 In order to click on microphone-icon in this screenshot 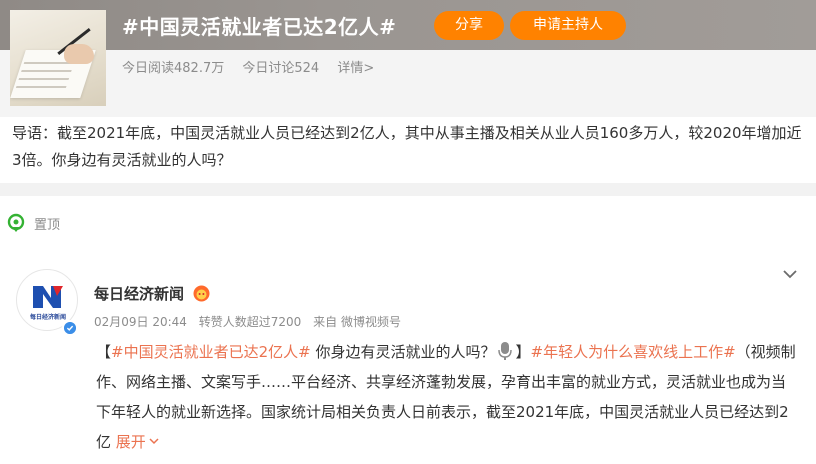, I will do `click(505, 351)`.